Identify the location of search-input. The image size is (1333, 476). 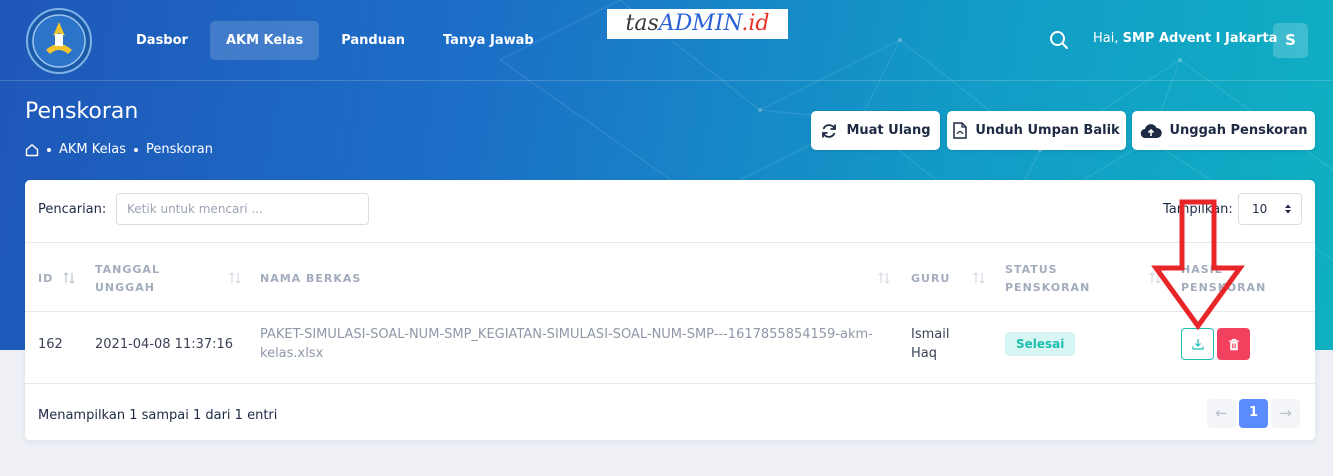
(242, 209).